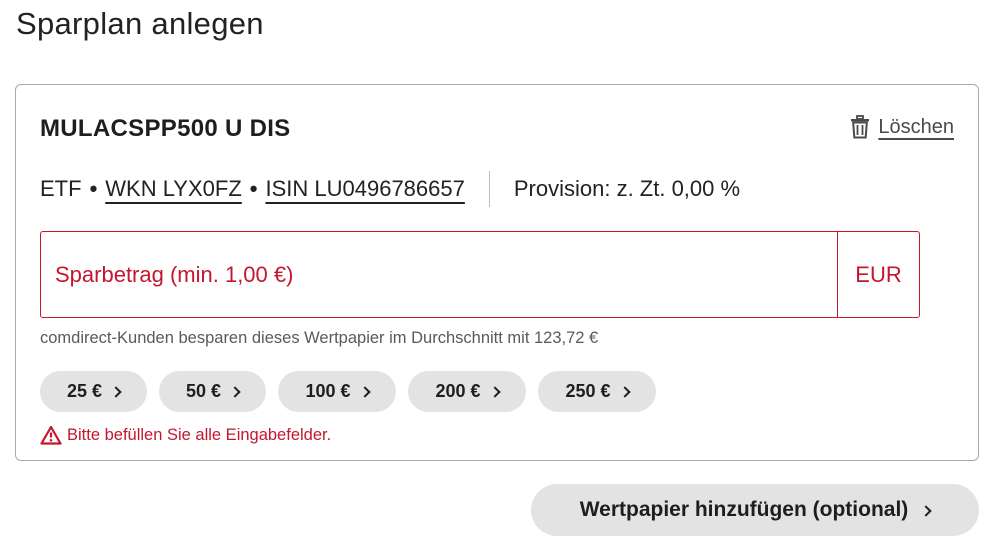 The height and width of the screenshot is (554, 999). I want to click on quick-amount-100-button: 100 €, so click(337, 391).